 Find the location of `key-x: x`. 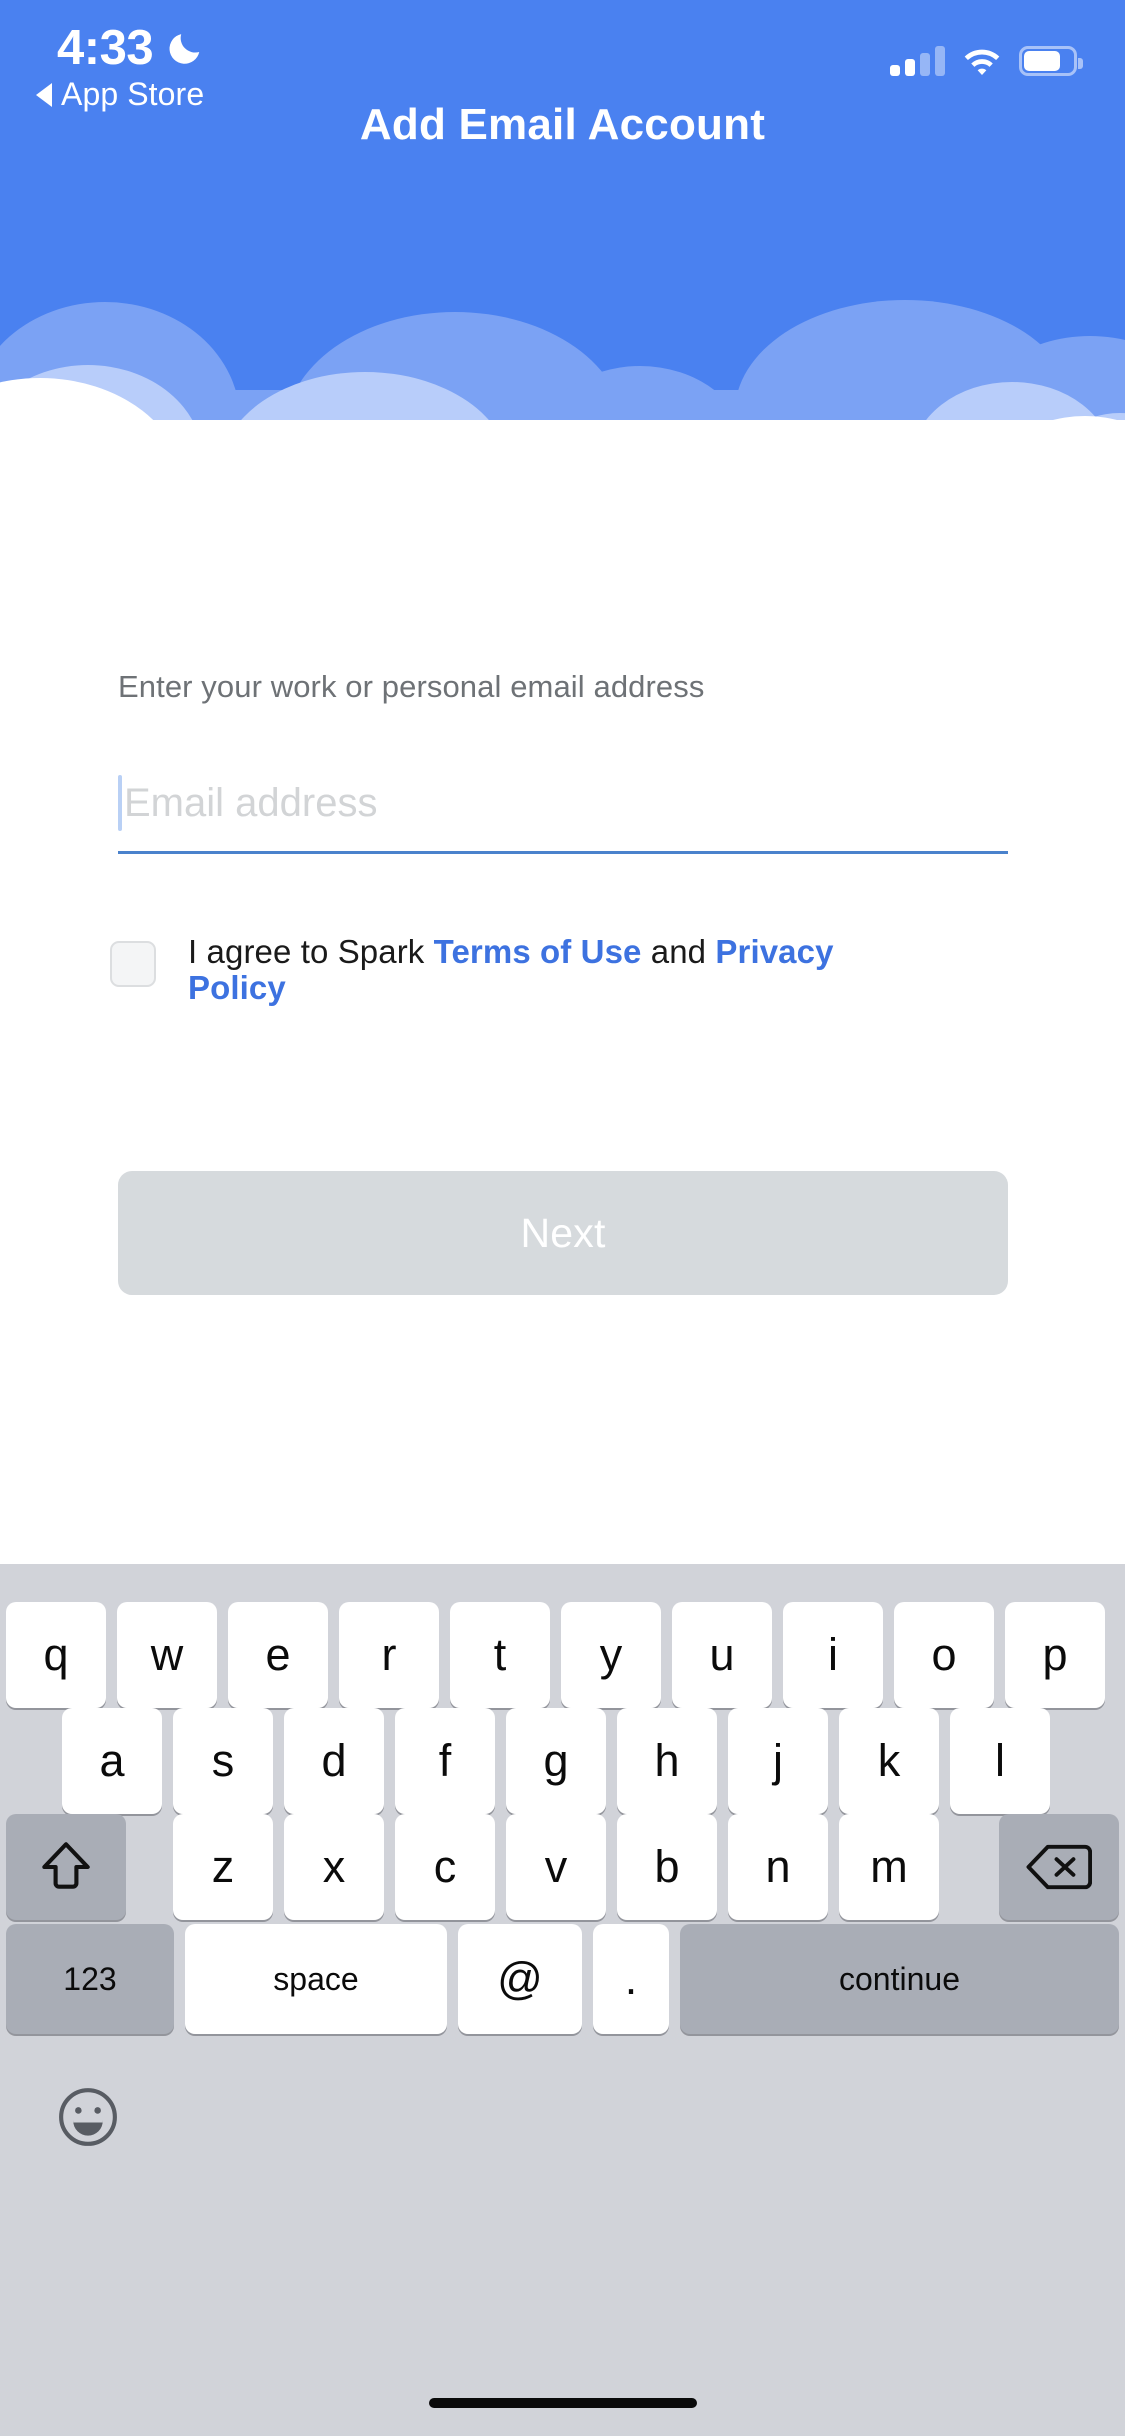

key-x: x is located at coordinates (334, 1867).